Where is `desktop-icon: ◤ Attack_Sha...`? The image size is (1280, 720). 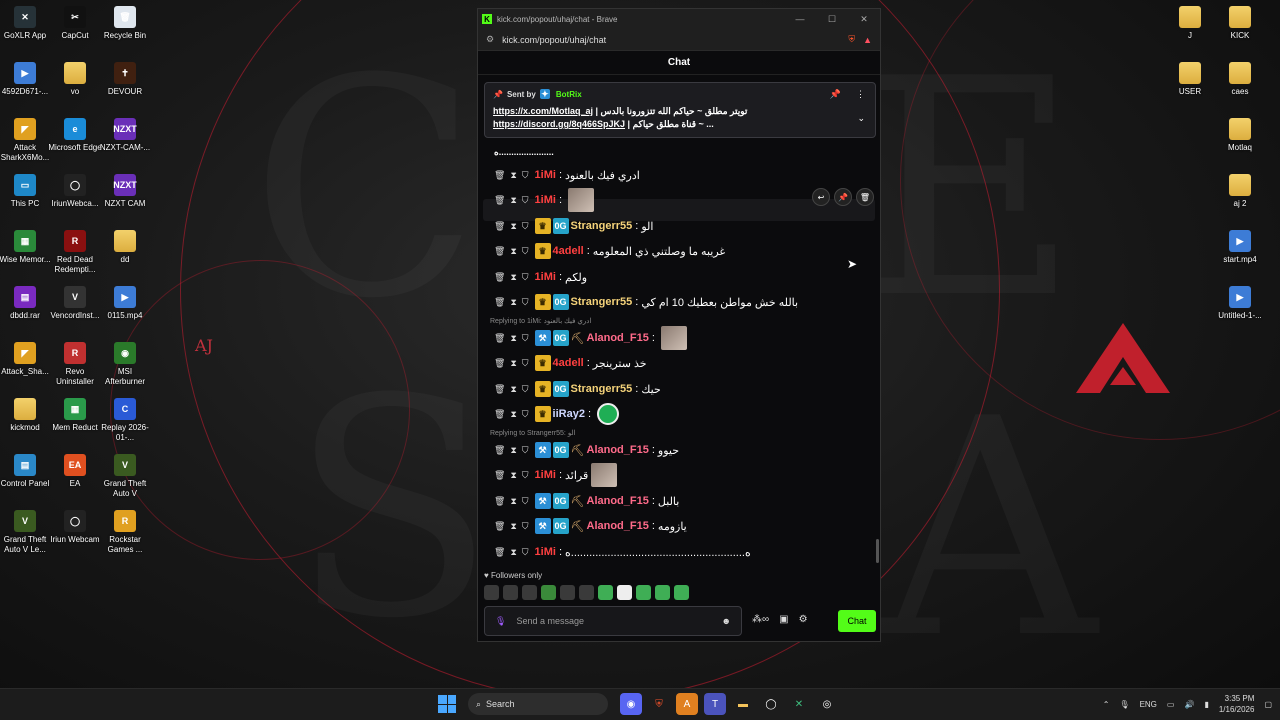
desktop-icon: ◤ Attack_Sha... is located at coordinates (26, 359).